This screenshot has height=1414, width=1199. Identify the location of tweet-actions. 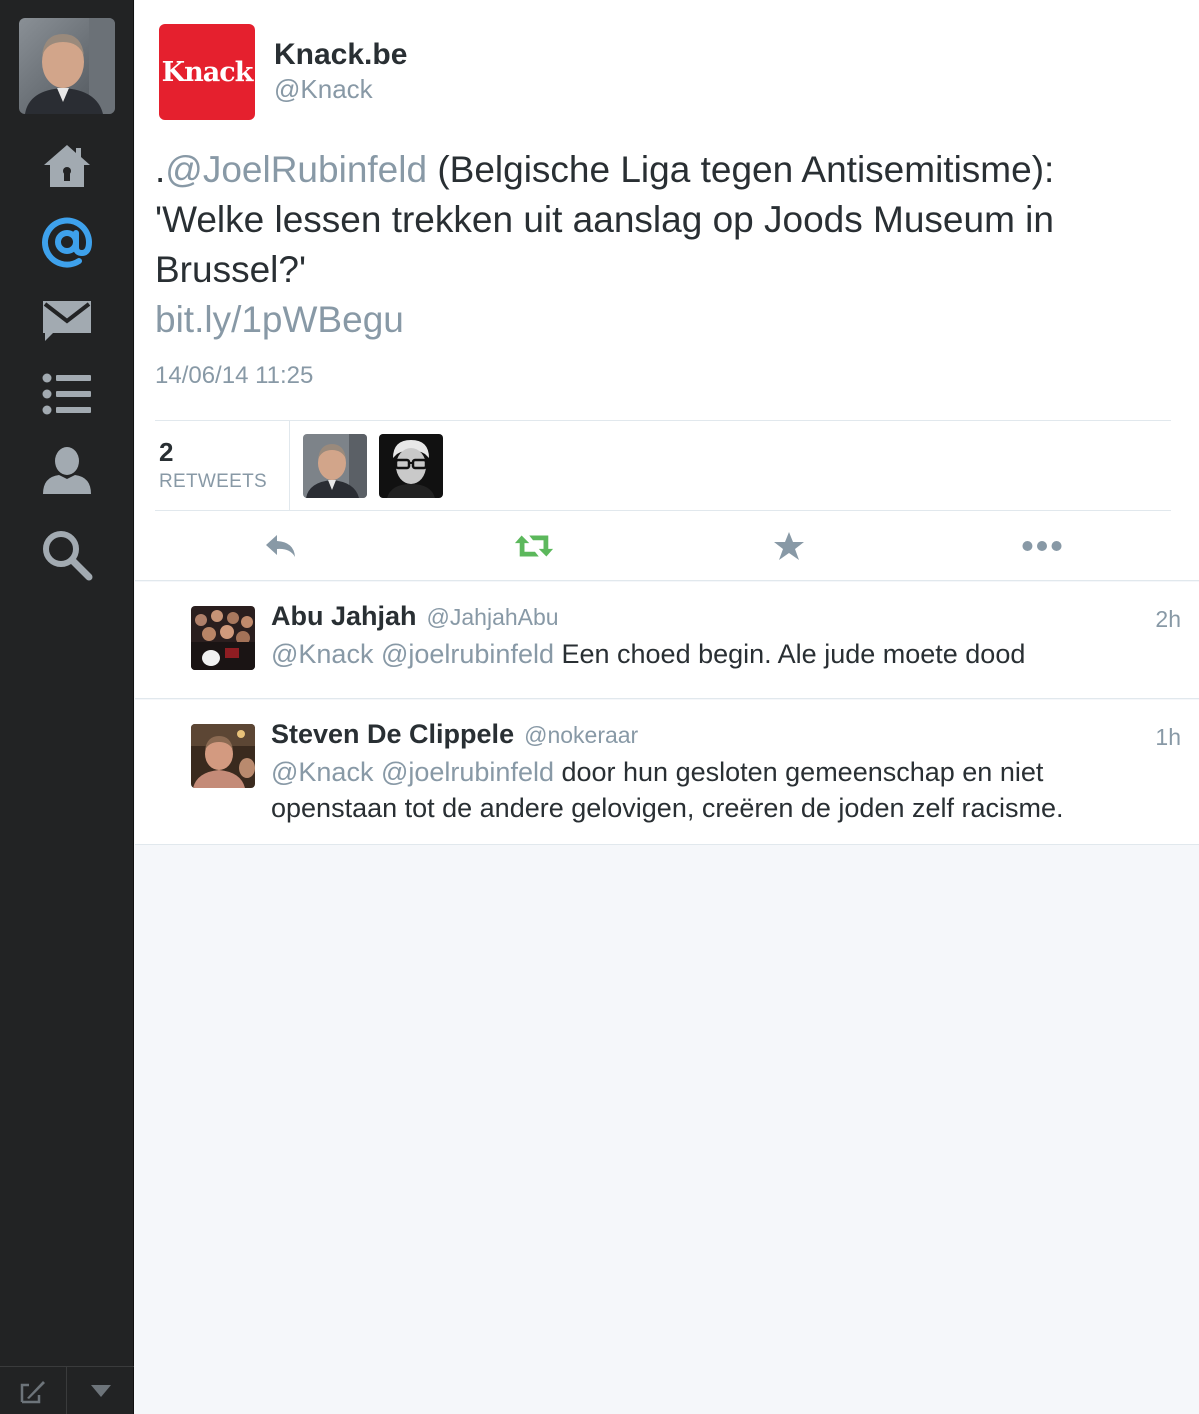
(667, 546).